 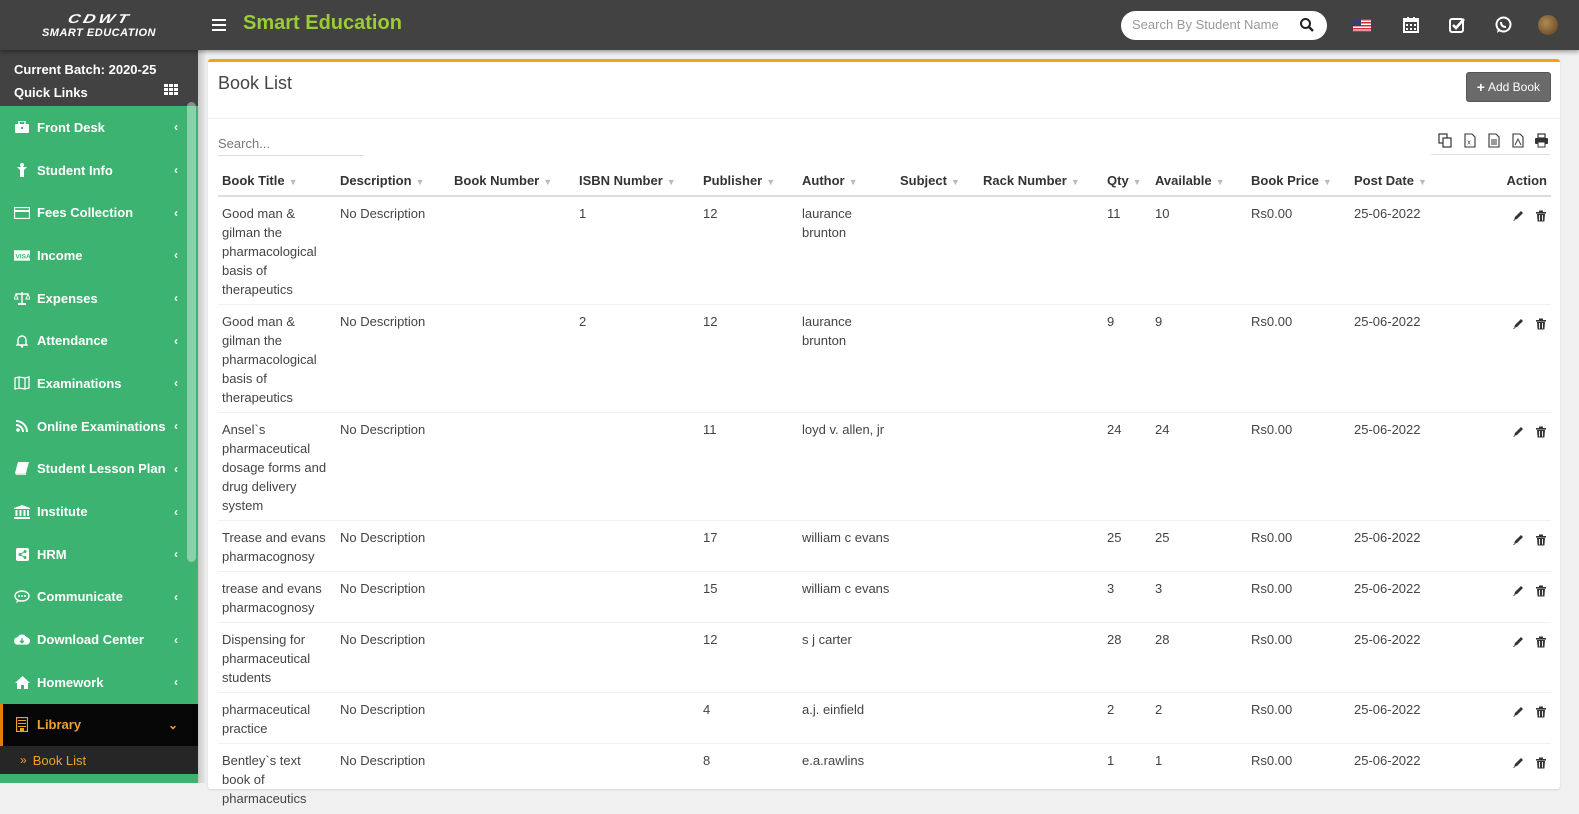 What do you see at coordinates (85, 213) in the screenshot?
I see `sidebar-item-label: Fees Collection` at bounding box center [85, 213].